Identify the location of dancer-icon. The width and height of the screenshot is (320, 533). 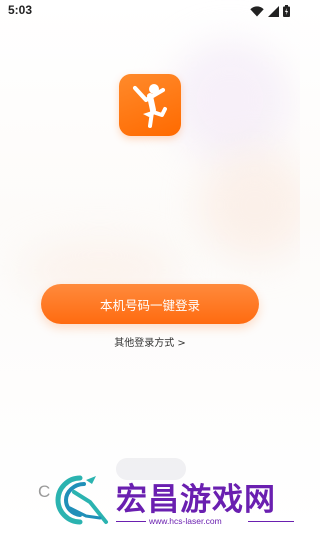
(149, 106).